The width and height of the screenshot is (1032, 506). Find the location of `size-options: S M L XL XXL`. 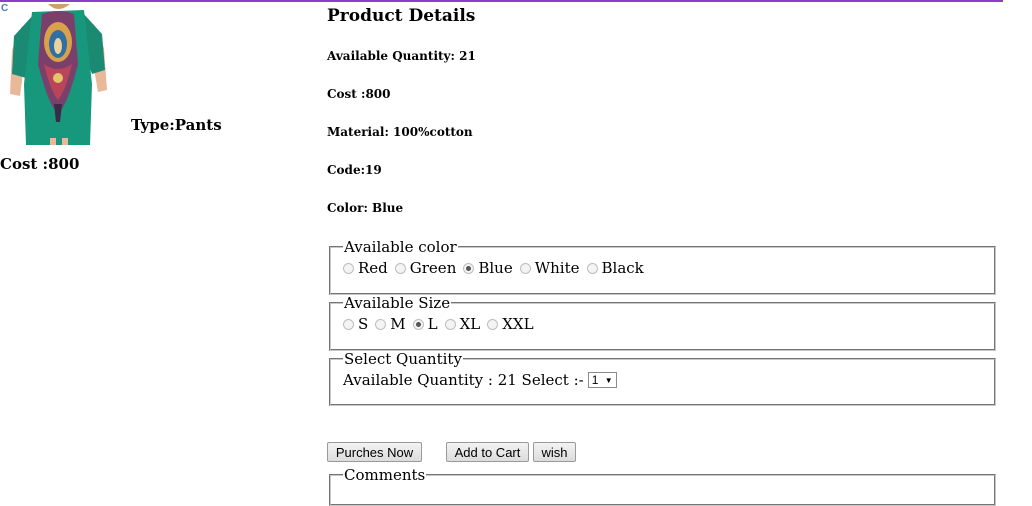

size-options: S M L XL XXL is located at coordinates (662, 324).